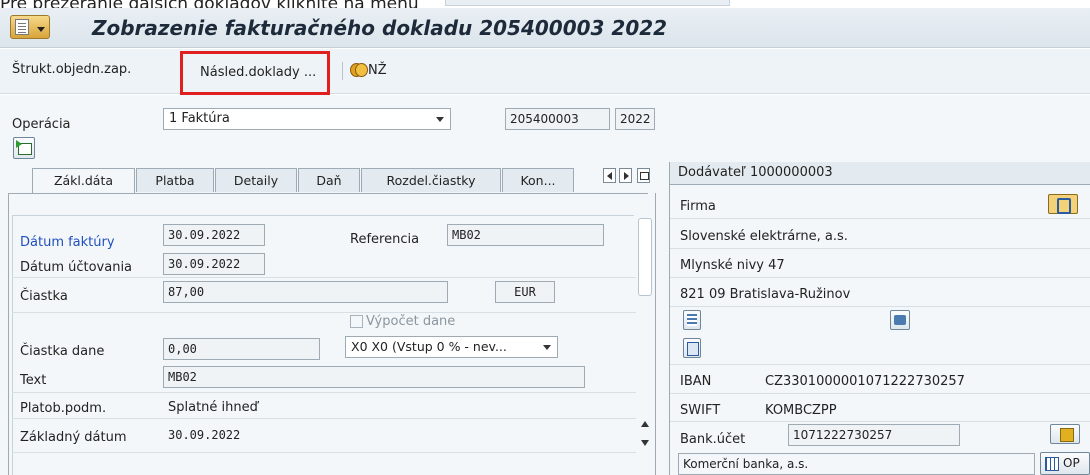  I want to click on vendor-street: Mlynské nivy 47, so click(732, 265).